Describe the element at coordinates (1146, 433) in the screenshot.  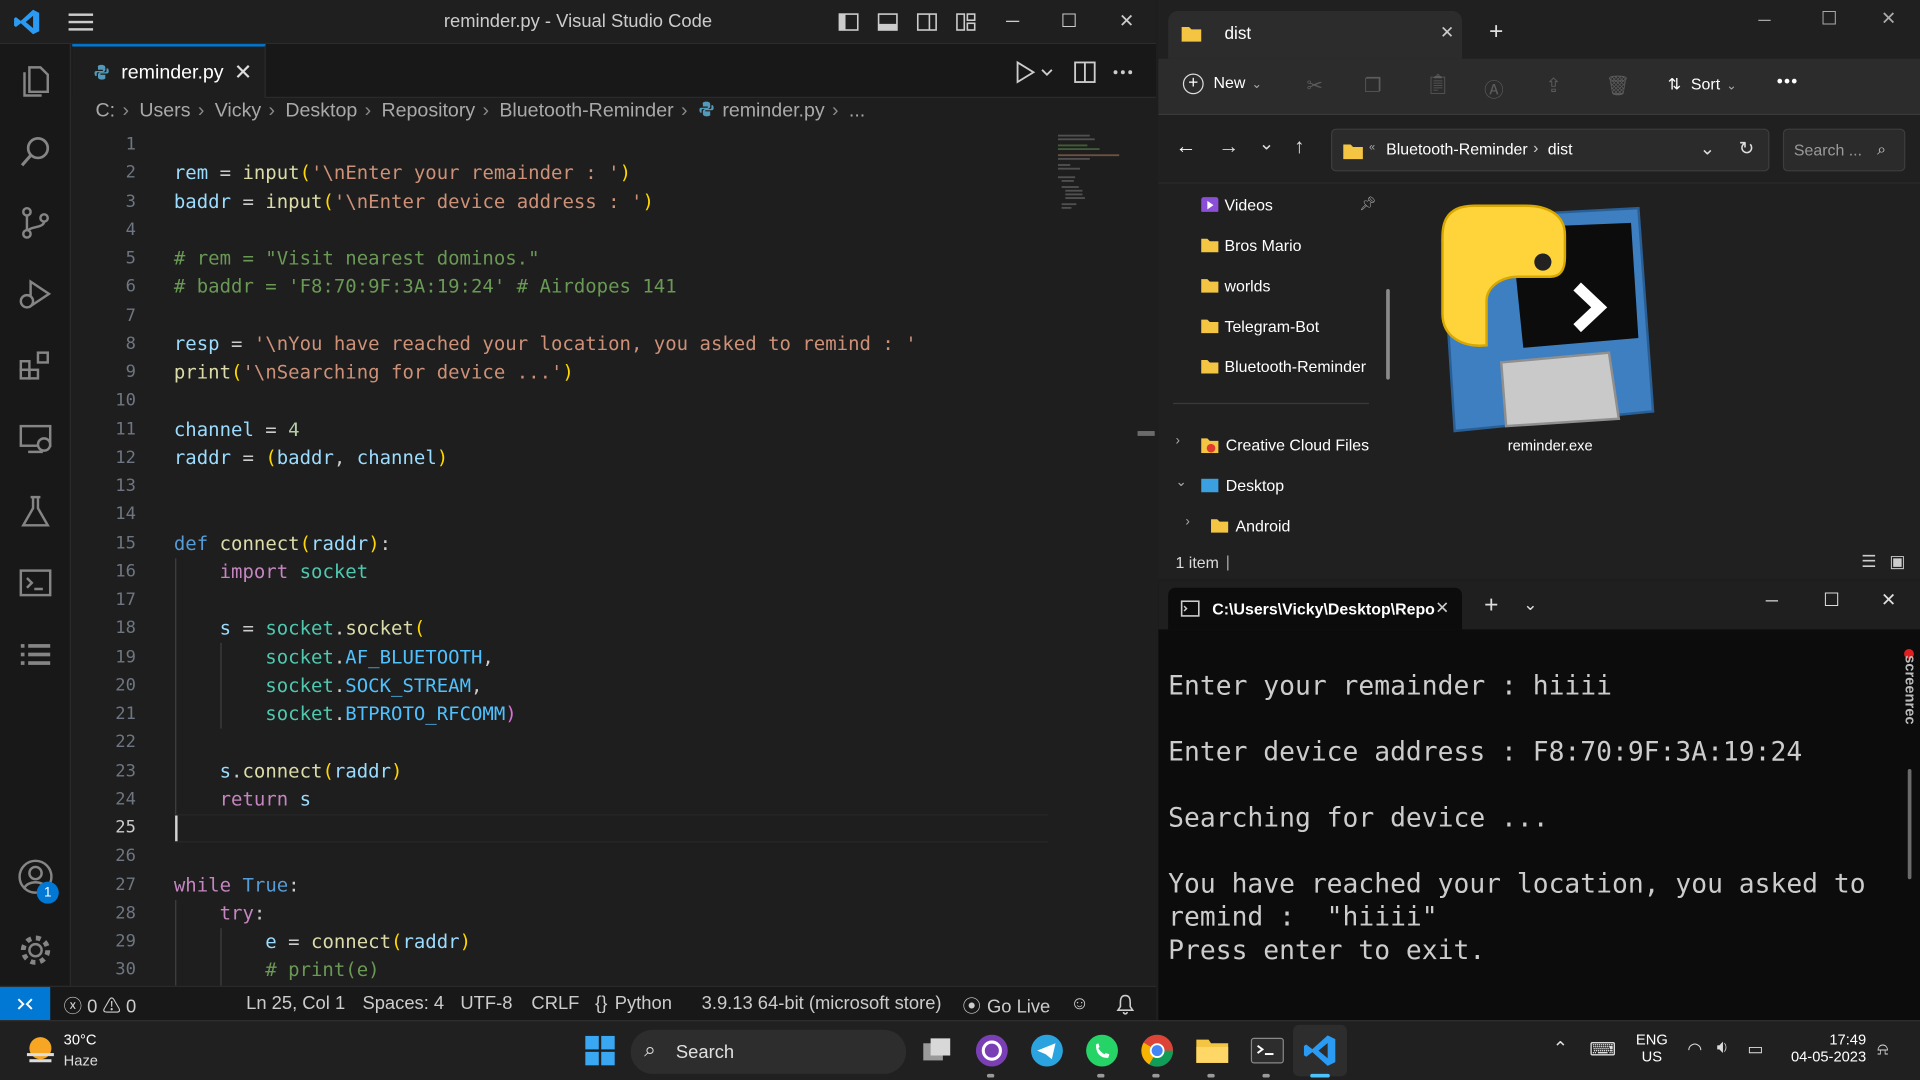
I see `scrollbar-thumb` at that location.